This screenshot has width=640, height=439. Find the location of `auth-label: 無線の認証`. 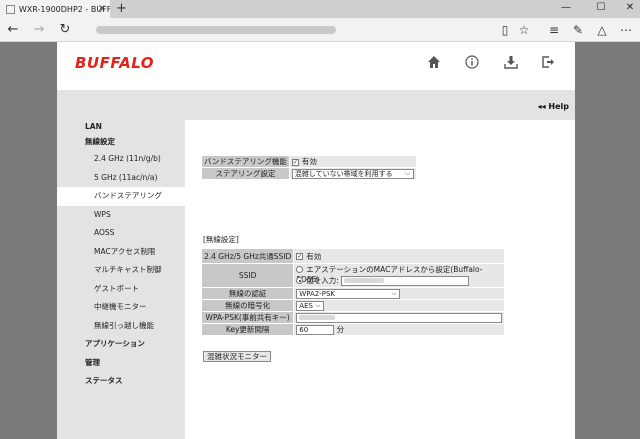

auth-label: 無線の認証 is located at coordinates (247, 293).